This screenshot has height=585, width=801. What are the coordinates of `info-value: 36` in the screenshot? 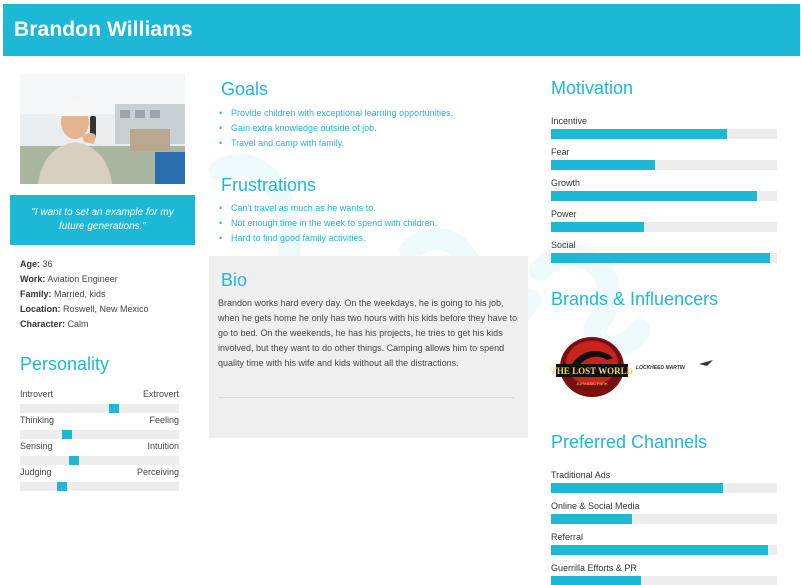 It's located at (46, 264).